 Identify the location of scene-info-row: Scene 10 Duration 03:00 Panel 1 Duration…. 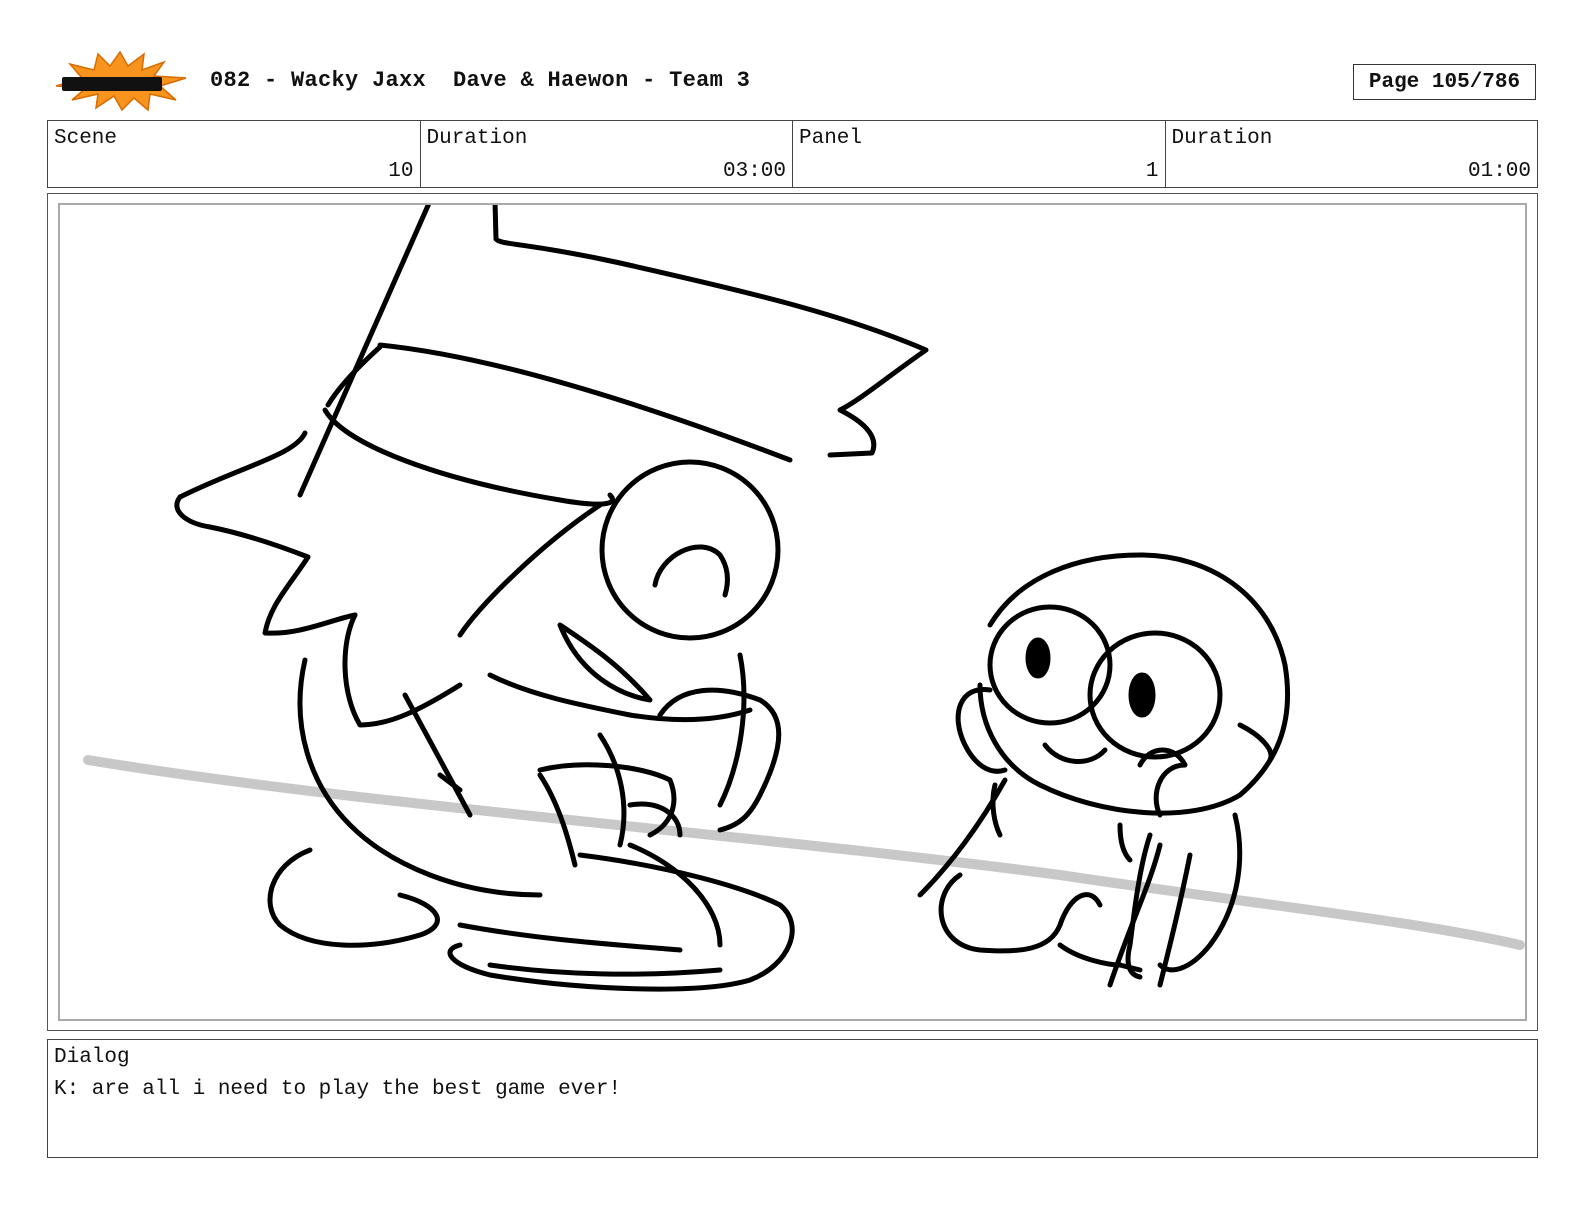
(792, 154).